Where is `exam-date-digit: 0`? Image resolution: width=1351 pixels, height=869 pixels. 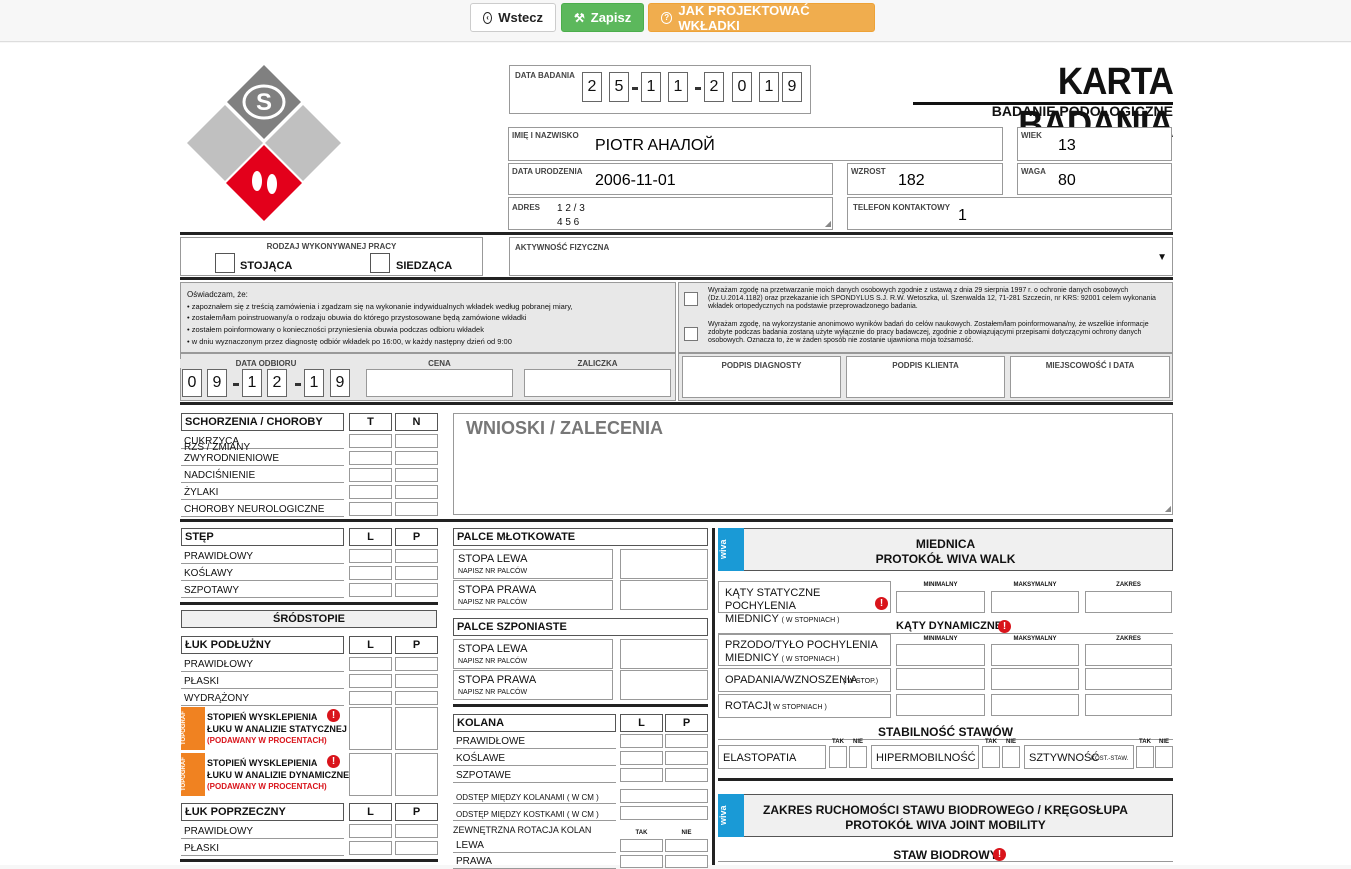
exam-date-digit: 0 is located at coordinates (742, 87).